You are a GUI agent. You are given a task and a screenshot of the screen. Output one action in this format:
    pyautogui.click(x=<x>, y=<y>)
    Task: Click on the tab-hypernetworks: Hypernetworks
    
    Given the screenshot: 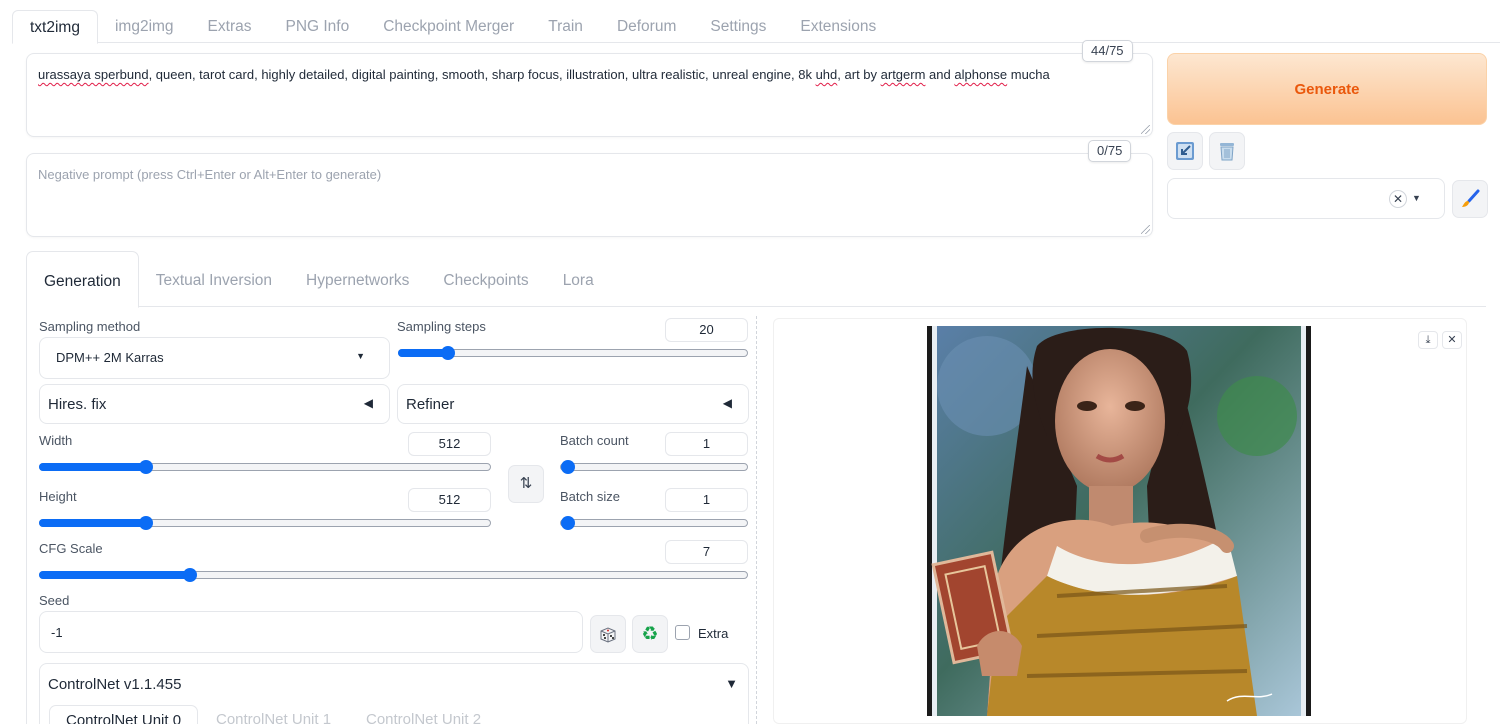 What is the action you would take?
    pyautogui.click(x=357, y=279)
    